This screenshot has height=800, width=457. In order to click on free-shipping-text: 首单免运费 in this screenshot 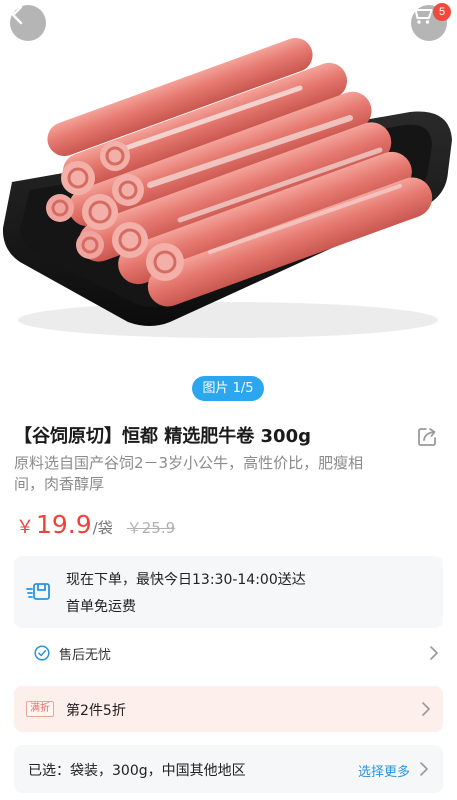, I will do `click(101, 607)`.